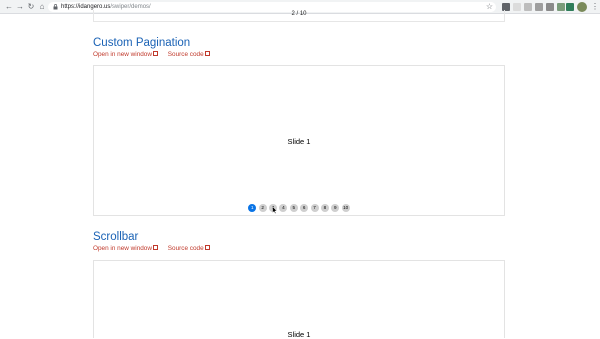  I want to click on back-icon: ←, so click(9, 7).